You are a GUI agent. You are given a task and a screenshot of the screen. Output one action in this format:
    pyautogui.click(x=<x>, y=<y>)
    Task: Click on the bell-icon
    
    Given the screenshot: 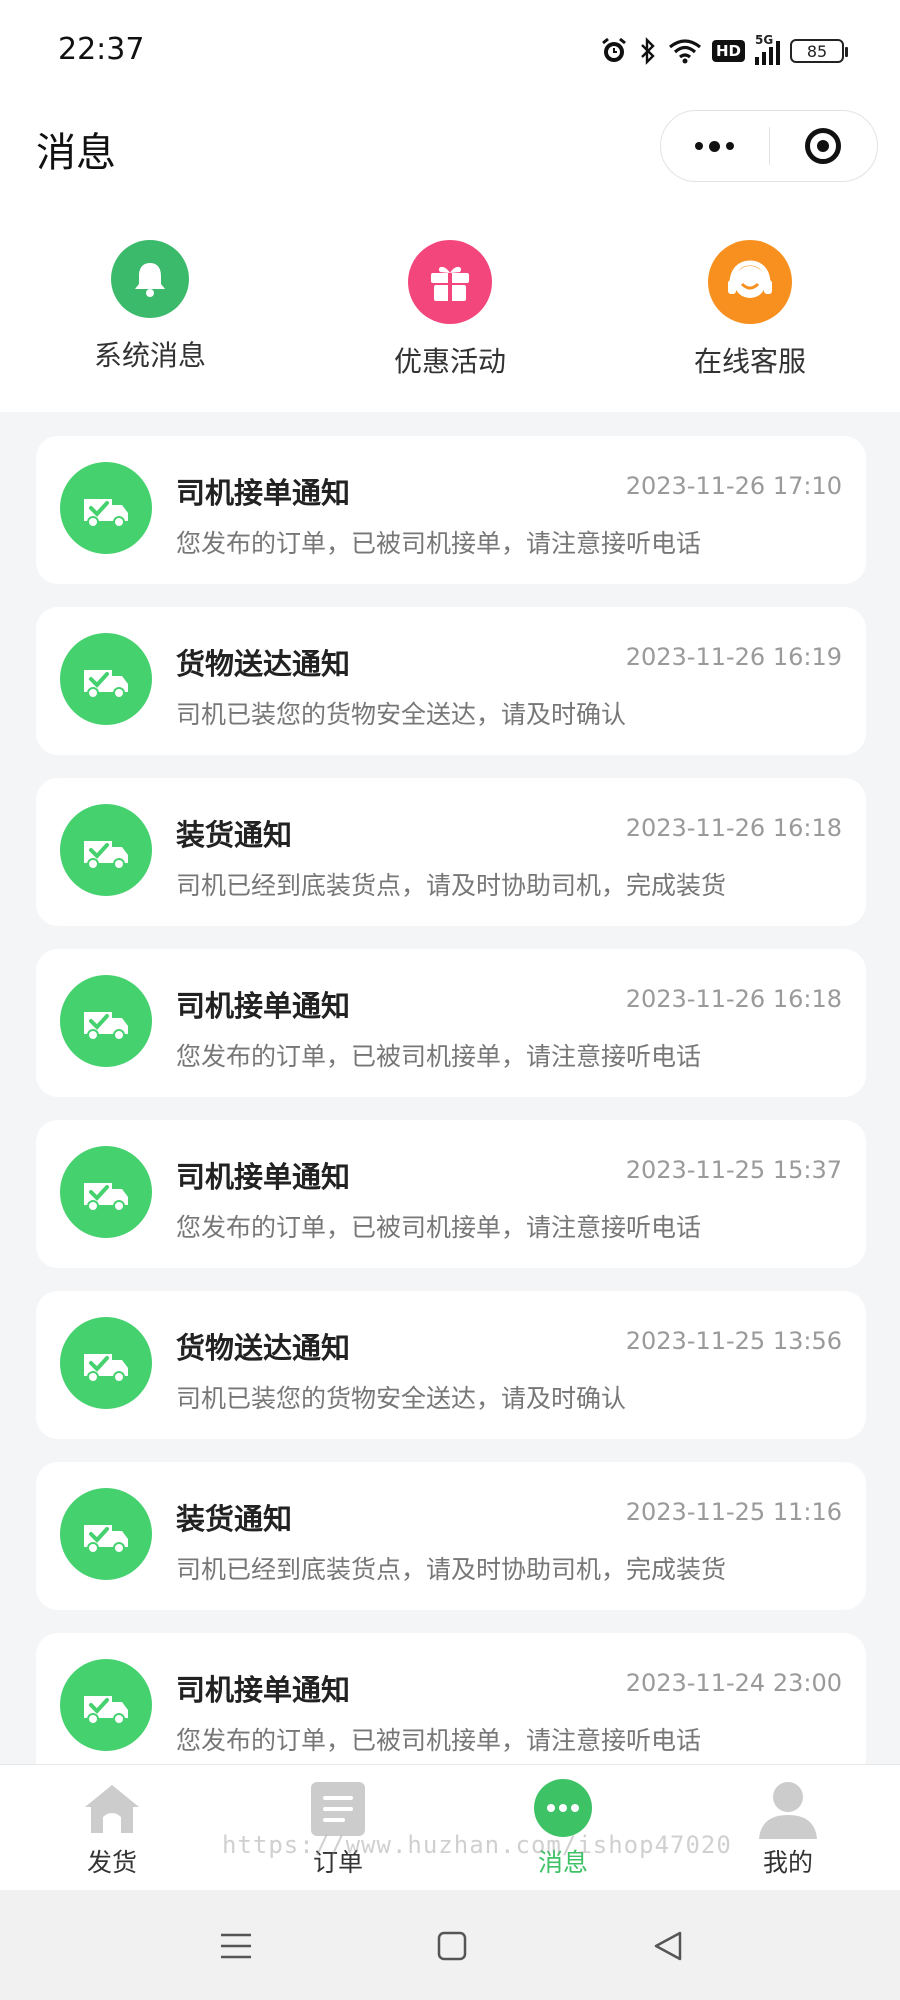 What is the action you would take?
    pyautogui.click(x=150, y=279)
    